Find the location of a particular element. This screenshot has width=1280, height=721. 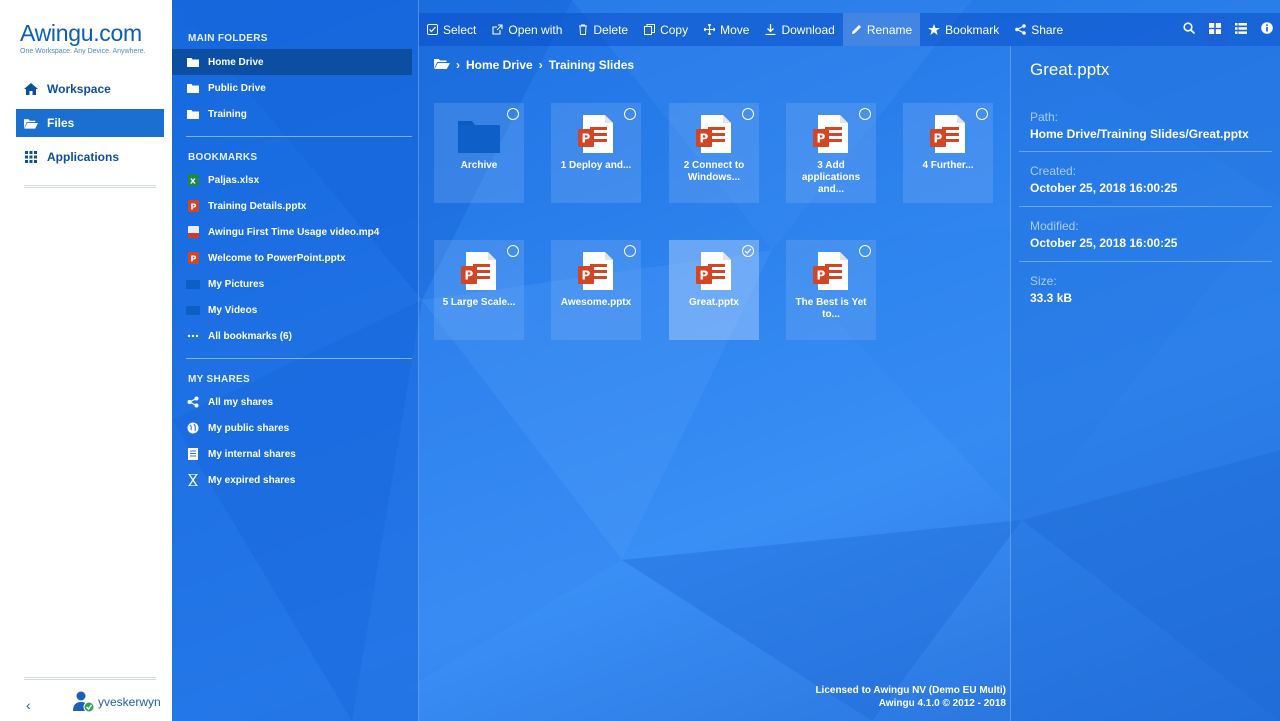

bookmark-item: My Pictures is located at coordinates (292, 284).